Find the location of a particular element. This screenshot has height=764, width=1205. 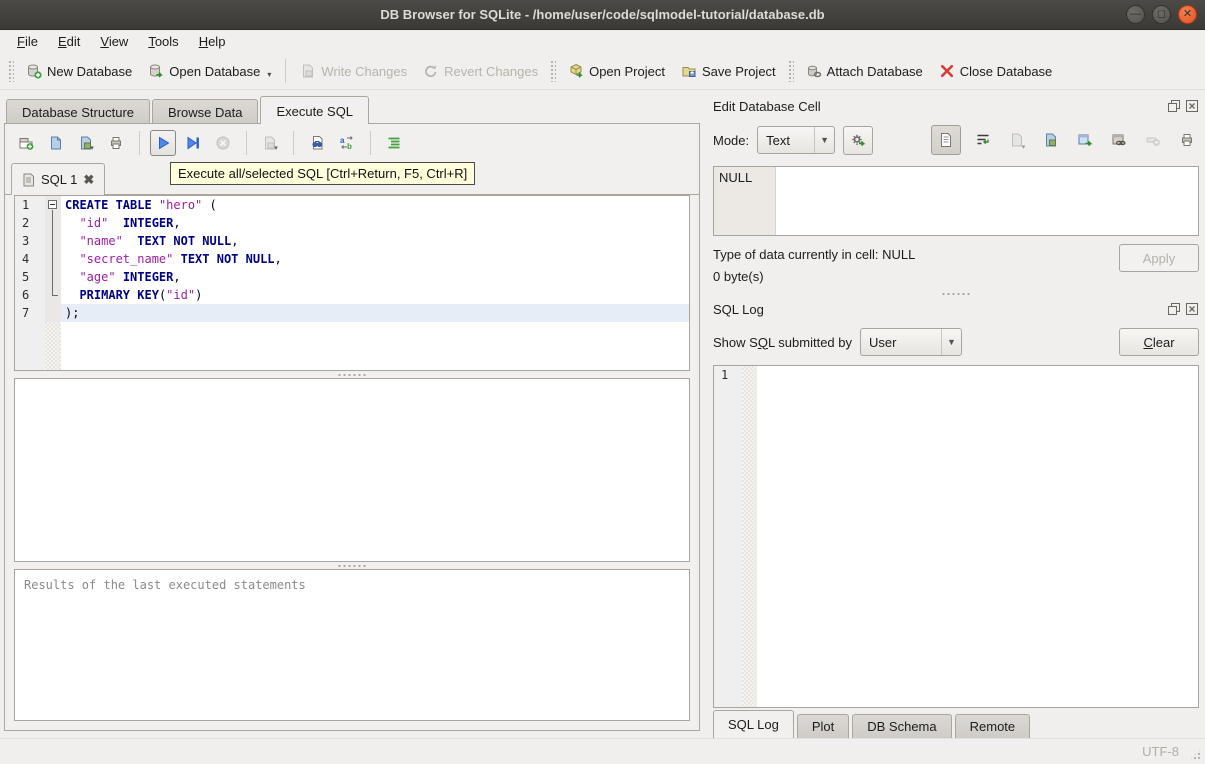

save-sql-dropdown-icon: ▾ is located at coordinates (92, 148).